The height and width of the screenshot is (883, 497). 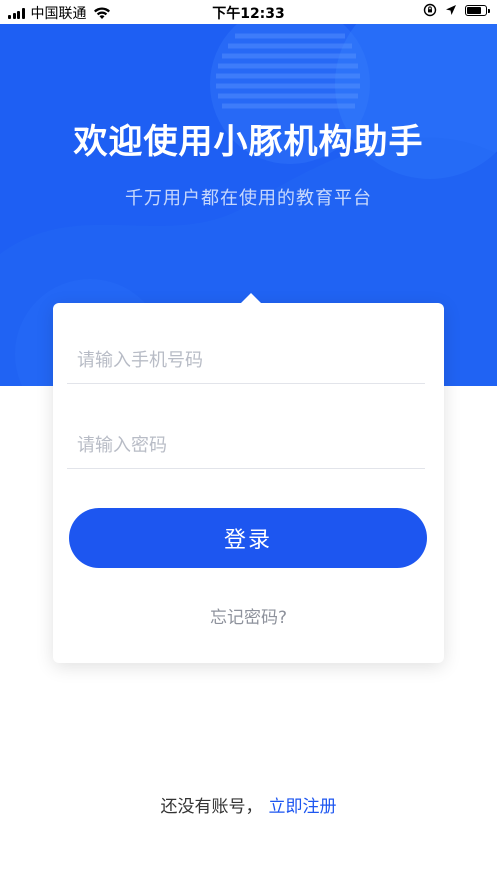 What do you see at coordinates (246, 446) in the screenshot?
I see `password-input` at bounding box center [246, 446].